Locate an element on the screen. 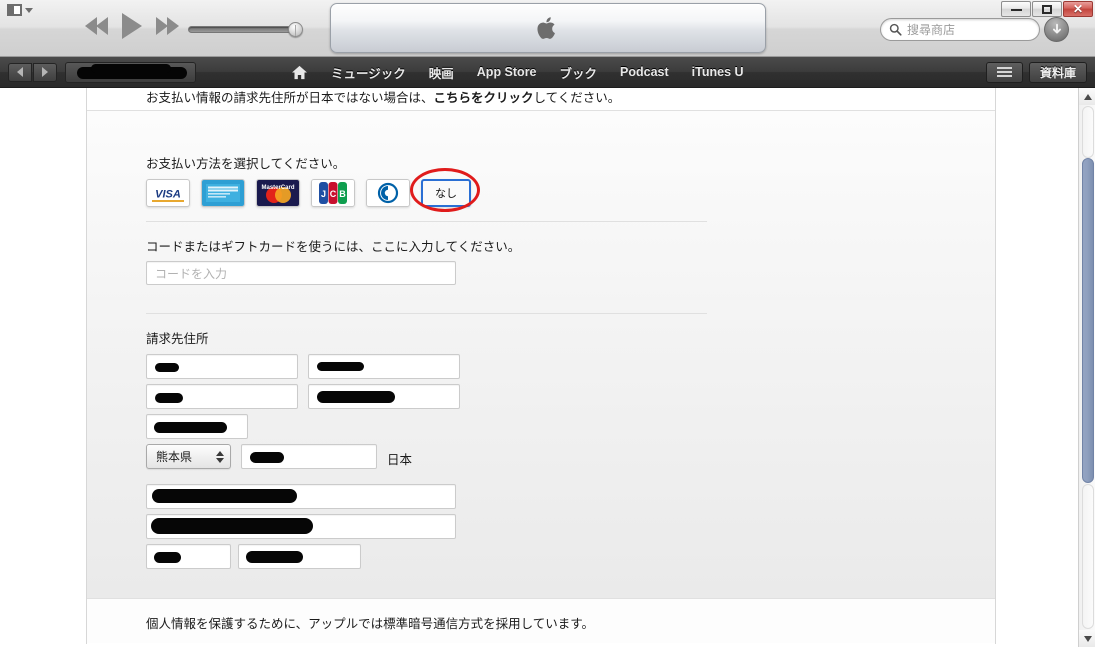  search-input: 搜尋商店 is located at coordinates (960, 29).